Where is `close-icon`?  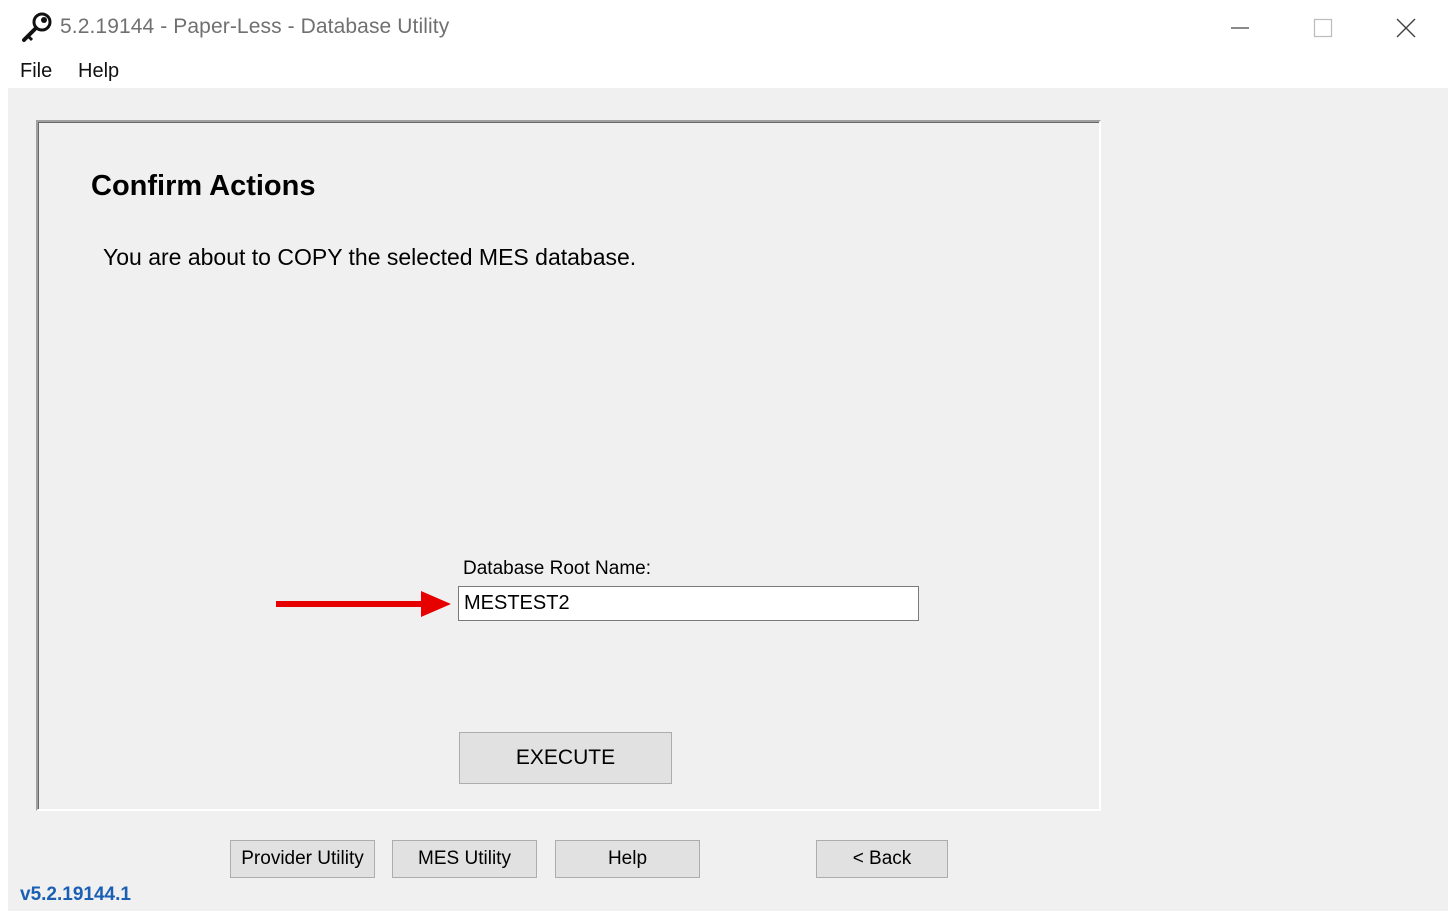 close-icon is located at coordinates (1406, 28).